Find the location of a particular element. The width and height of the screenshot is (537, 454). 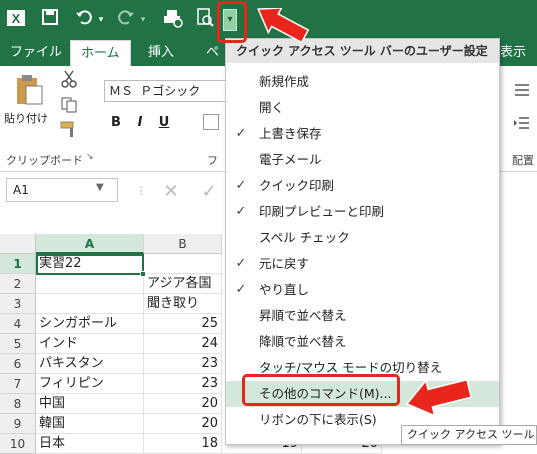

active-cell-outline is located at coordinates (90, 264).